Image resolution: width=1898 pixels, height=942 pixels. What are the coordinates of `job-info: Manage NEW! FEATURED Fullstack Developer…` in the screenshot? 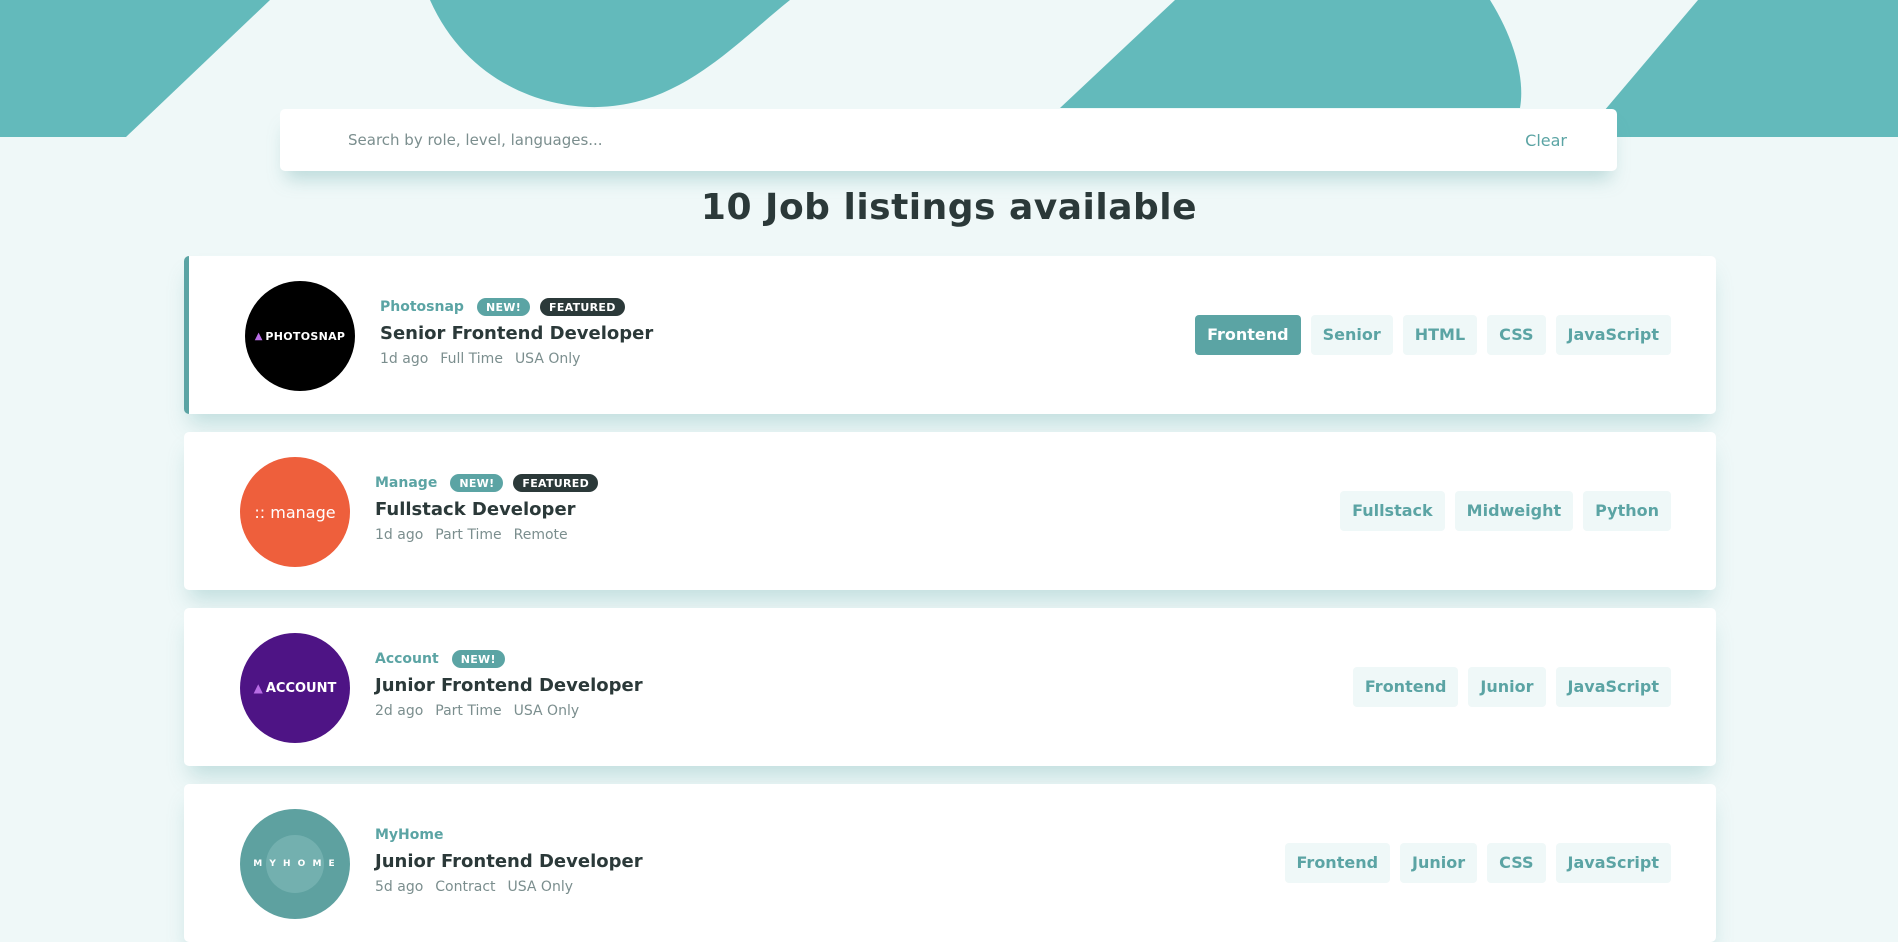 It's located at (491, 507).